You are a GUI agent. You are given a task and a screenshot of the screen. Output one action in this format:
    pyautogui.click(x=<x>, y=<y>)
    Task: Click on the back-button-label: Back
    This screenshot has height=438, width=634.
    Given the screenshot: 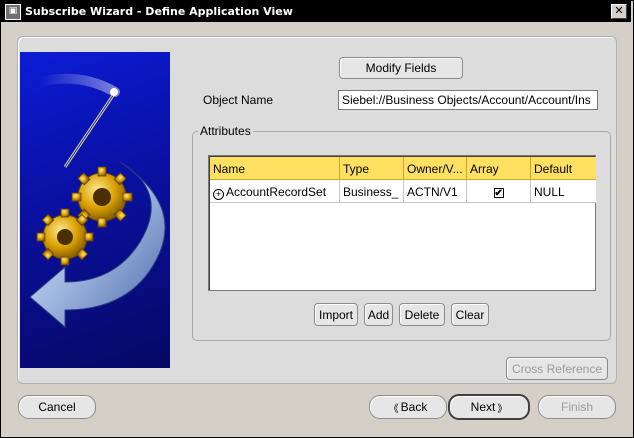 What is the action you would take?
    pyautogui.click(x=414, y=407)
    